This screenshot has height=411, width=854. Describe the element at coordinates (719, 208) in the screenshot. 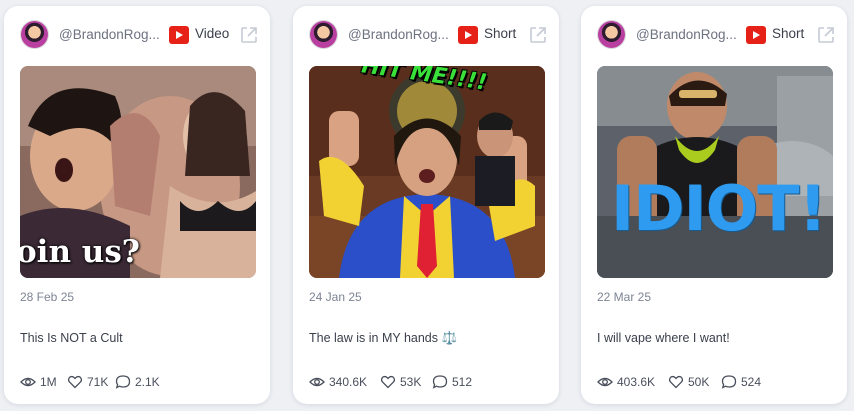

I see `thumbnail-caption: IDIOT!` at that location.